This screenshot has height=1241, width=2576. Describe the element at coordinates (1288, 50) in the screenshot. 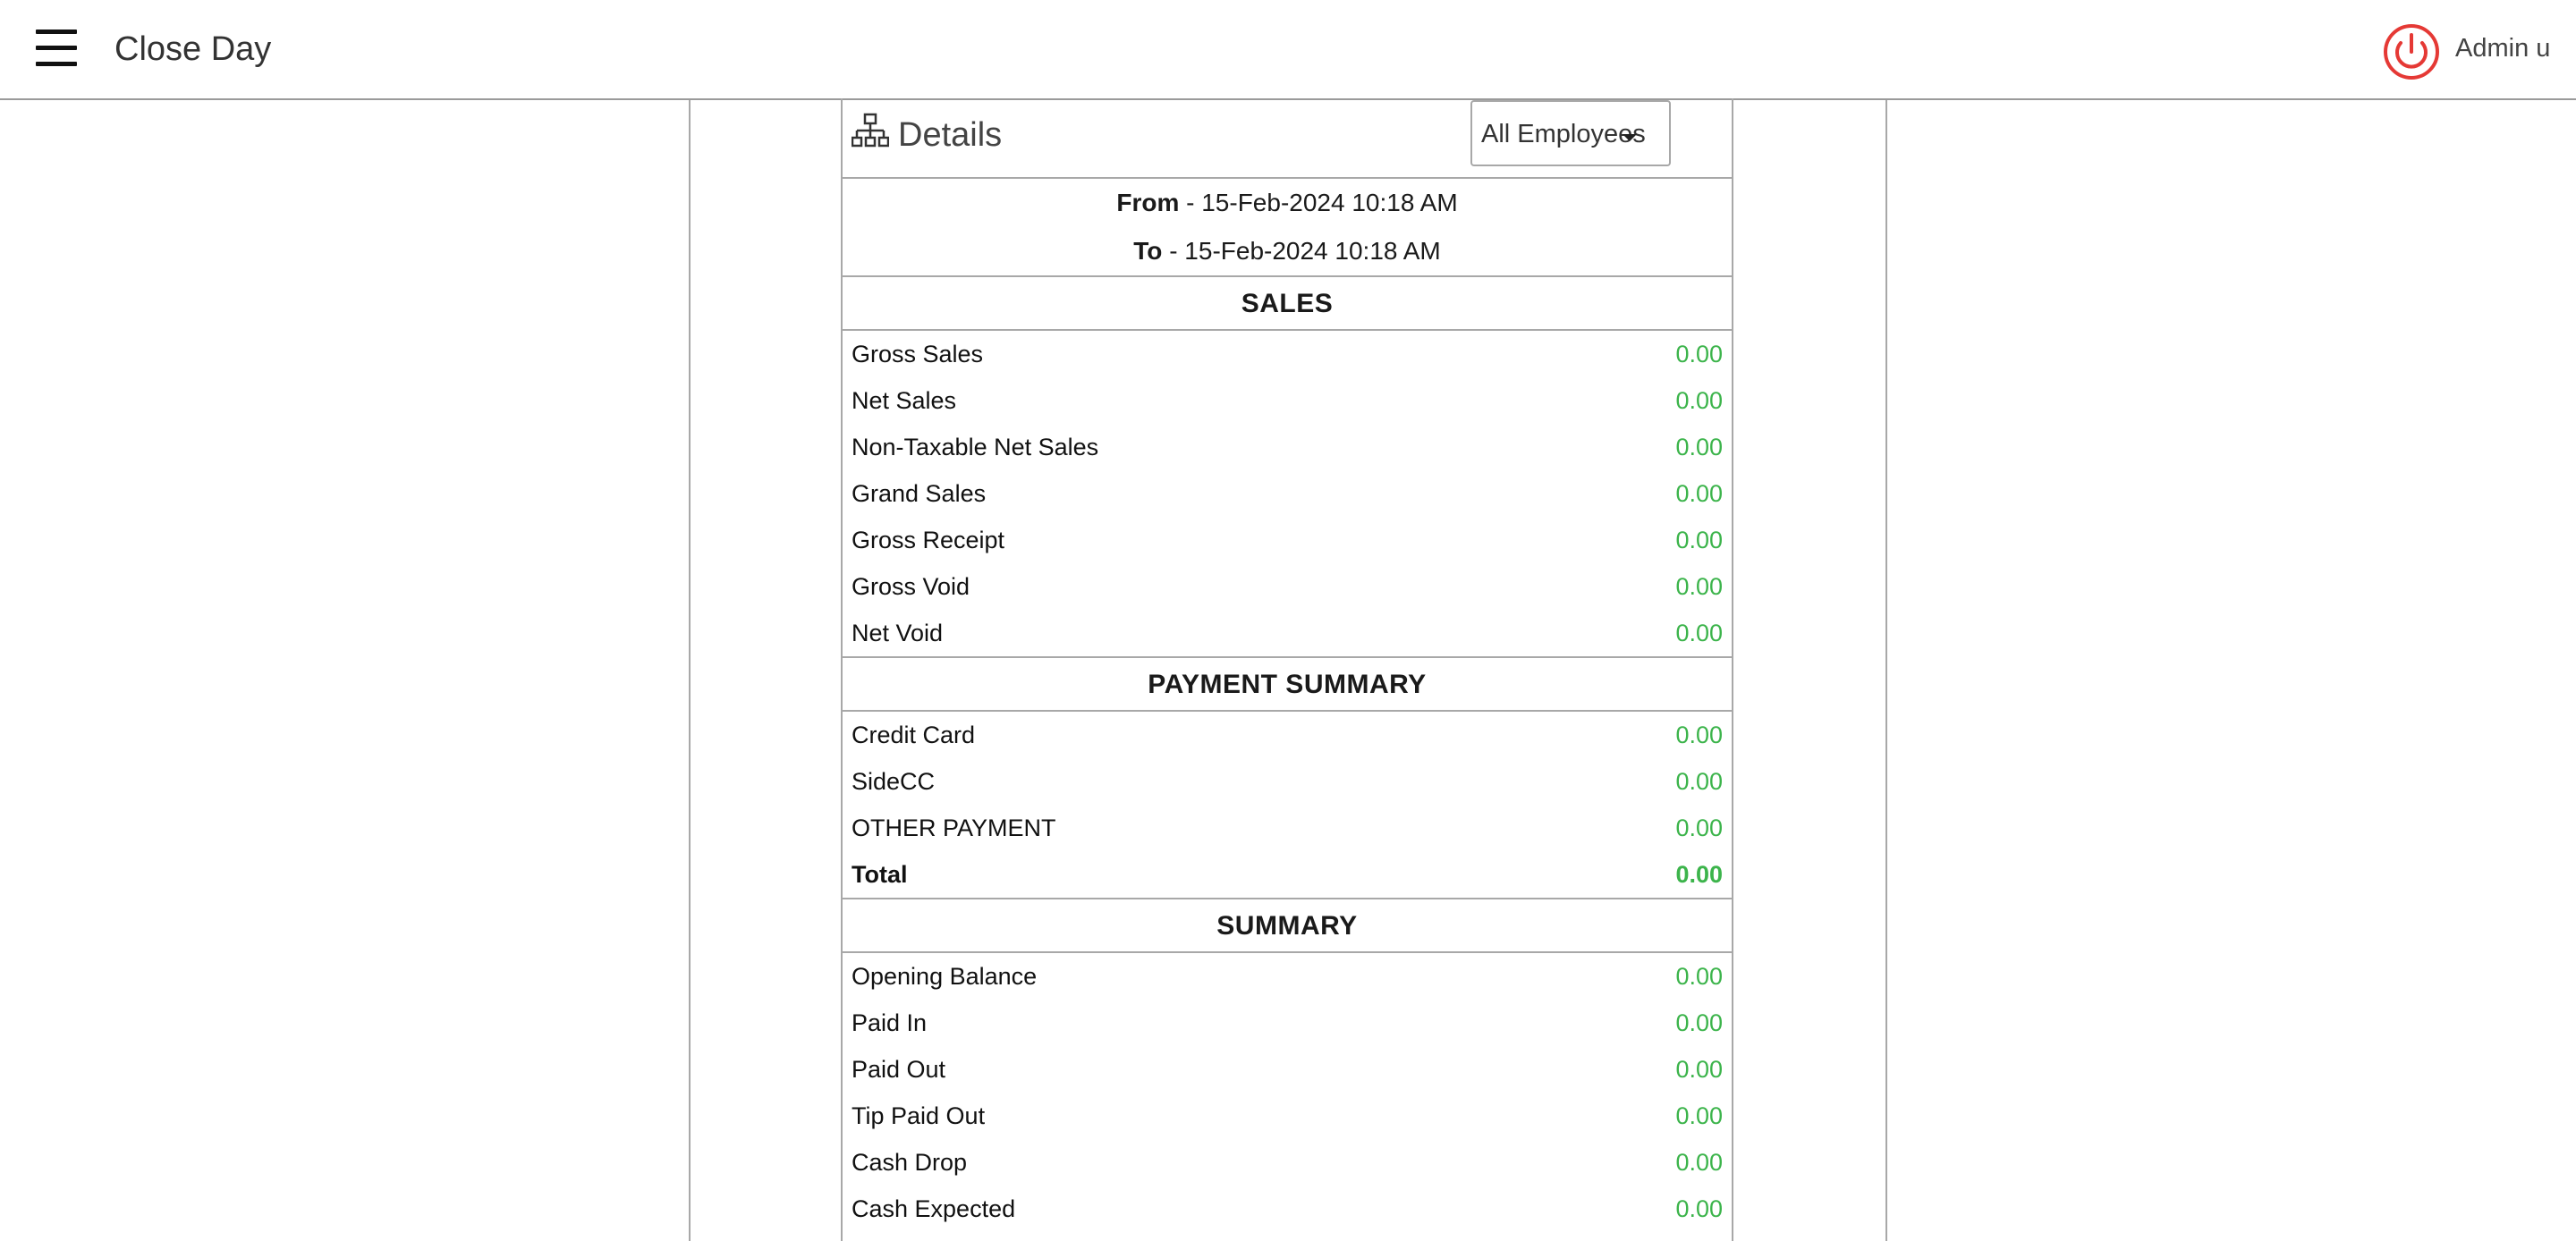

I see `top-bar: Close Day Admin u` at that location.